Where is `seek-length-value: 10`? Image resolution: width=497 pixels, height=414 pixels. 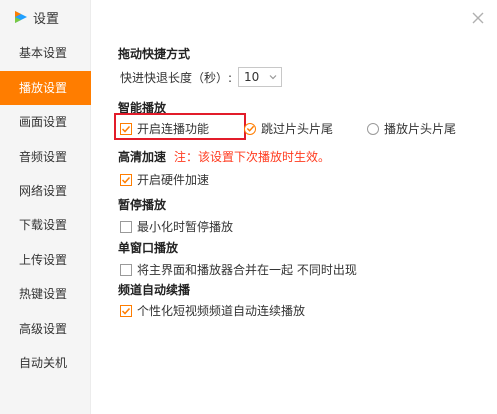
seek-length-value: 10 is located at coordinates (252, 77).